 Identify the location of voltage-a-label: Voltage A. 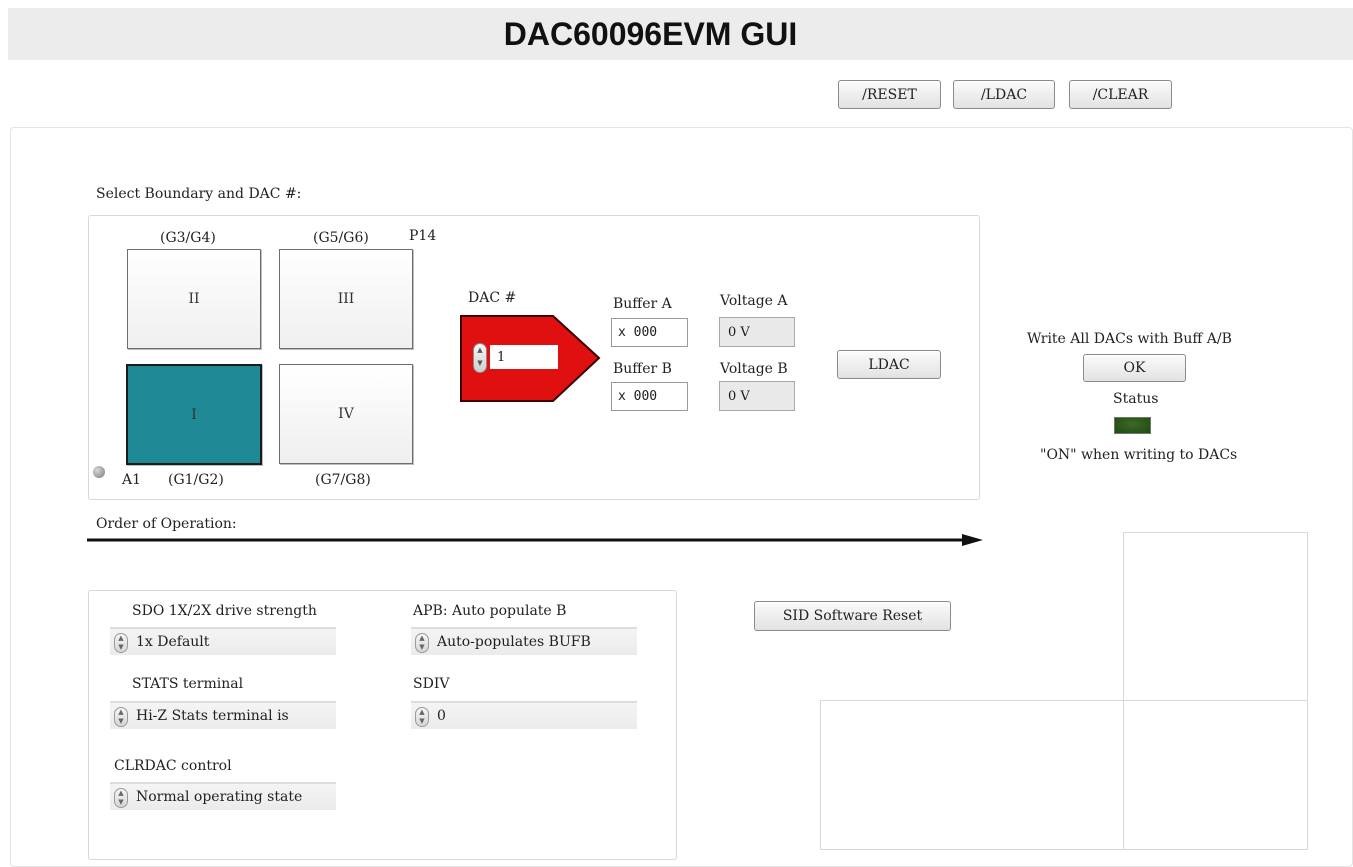
(754, 301).